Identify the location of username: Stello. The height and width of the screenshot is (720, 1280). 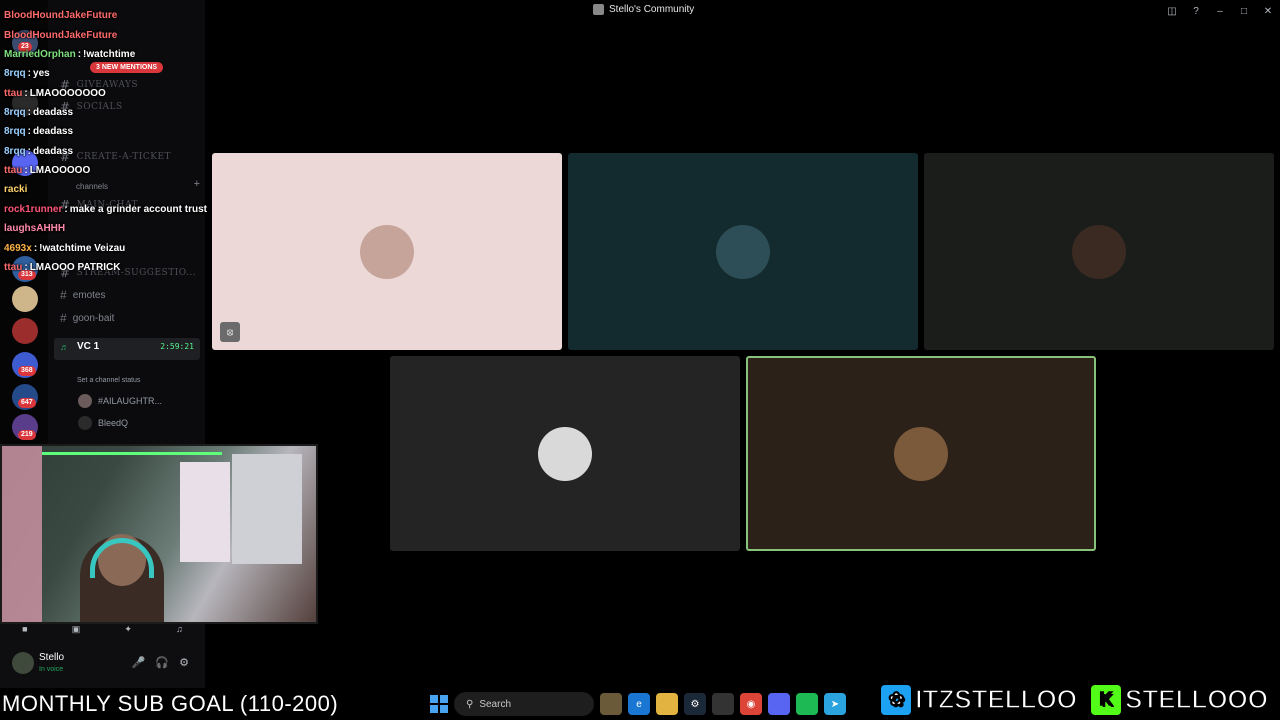
(52, 657).